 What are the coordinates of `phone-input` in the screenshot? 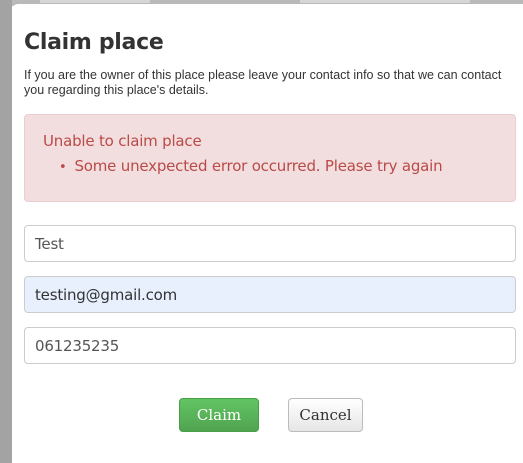 It's located at (270, 345).